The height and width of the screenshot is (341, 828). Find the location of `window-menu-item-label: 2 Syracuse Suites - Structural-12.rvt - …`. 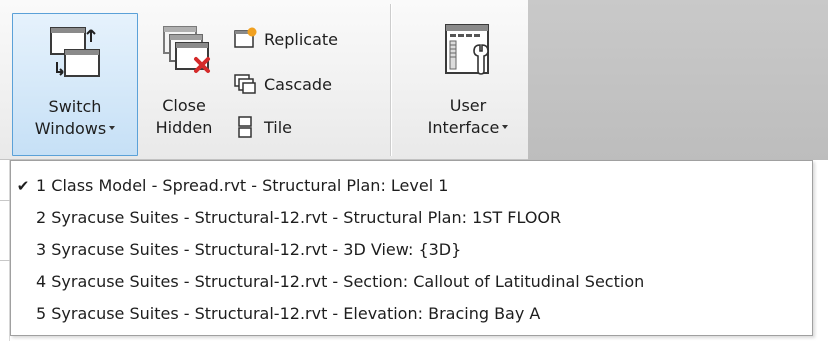

window-menu-item-label: 2 Syracuse Suites - Structural-12.rvt - … is located at coordinates (299, 217).